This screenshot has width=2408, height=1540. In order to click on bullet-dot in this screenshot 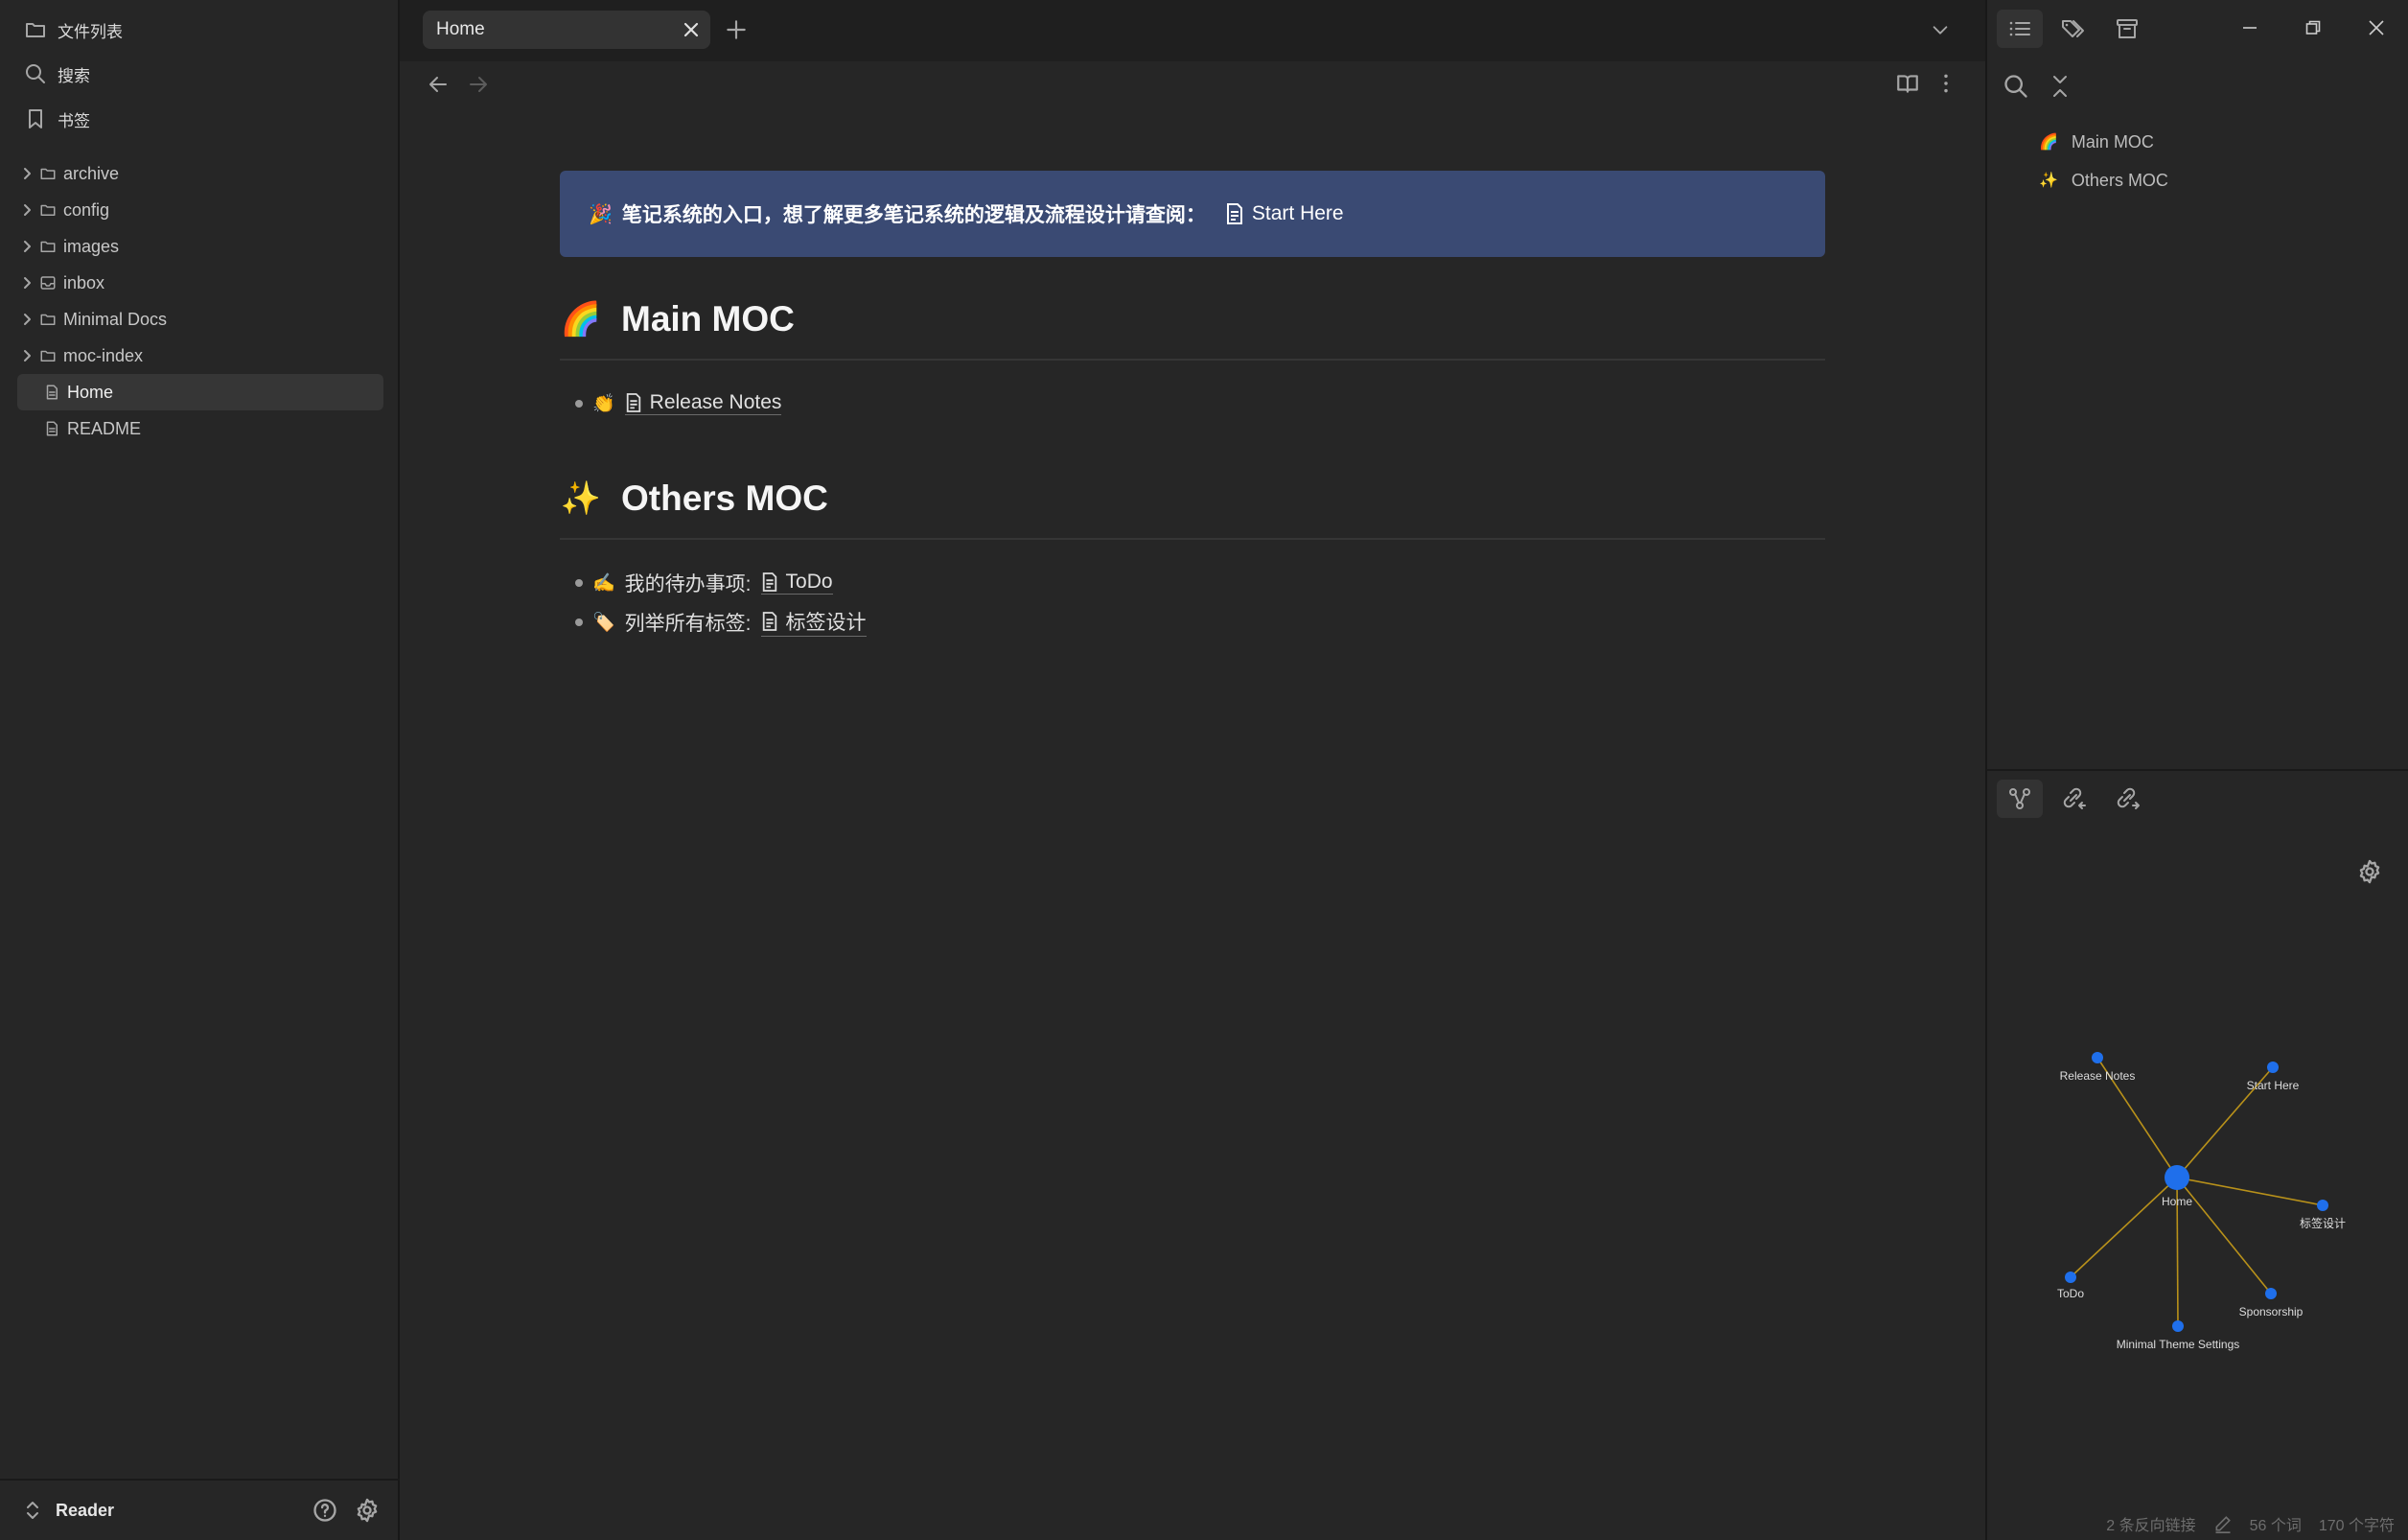, I will do `click(579, 582)`.